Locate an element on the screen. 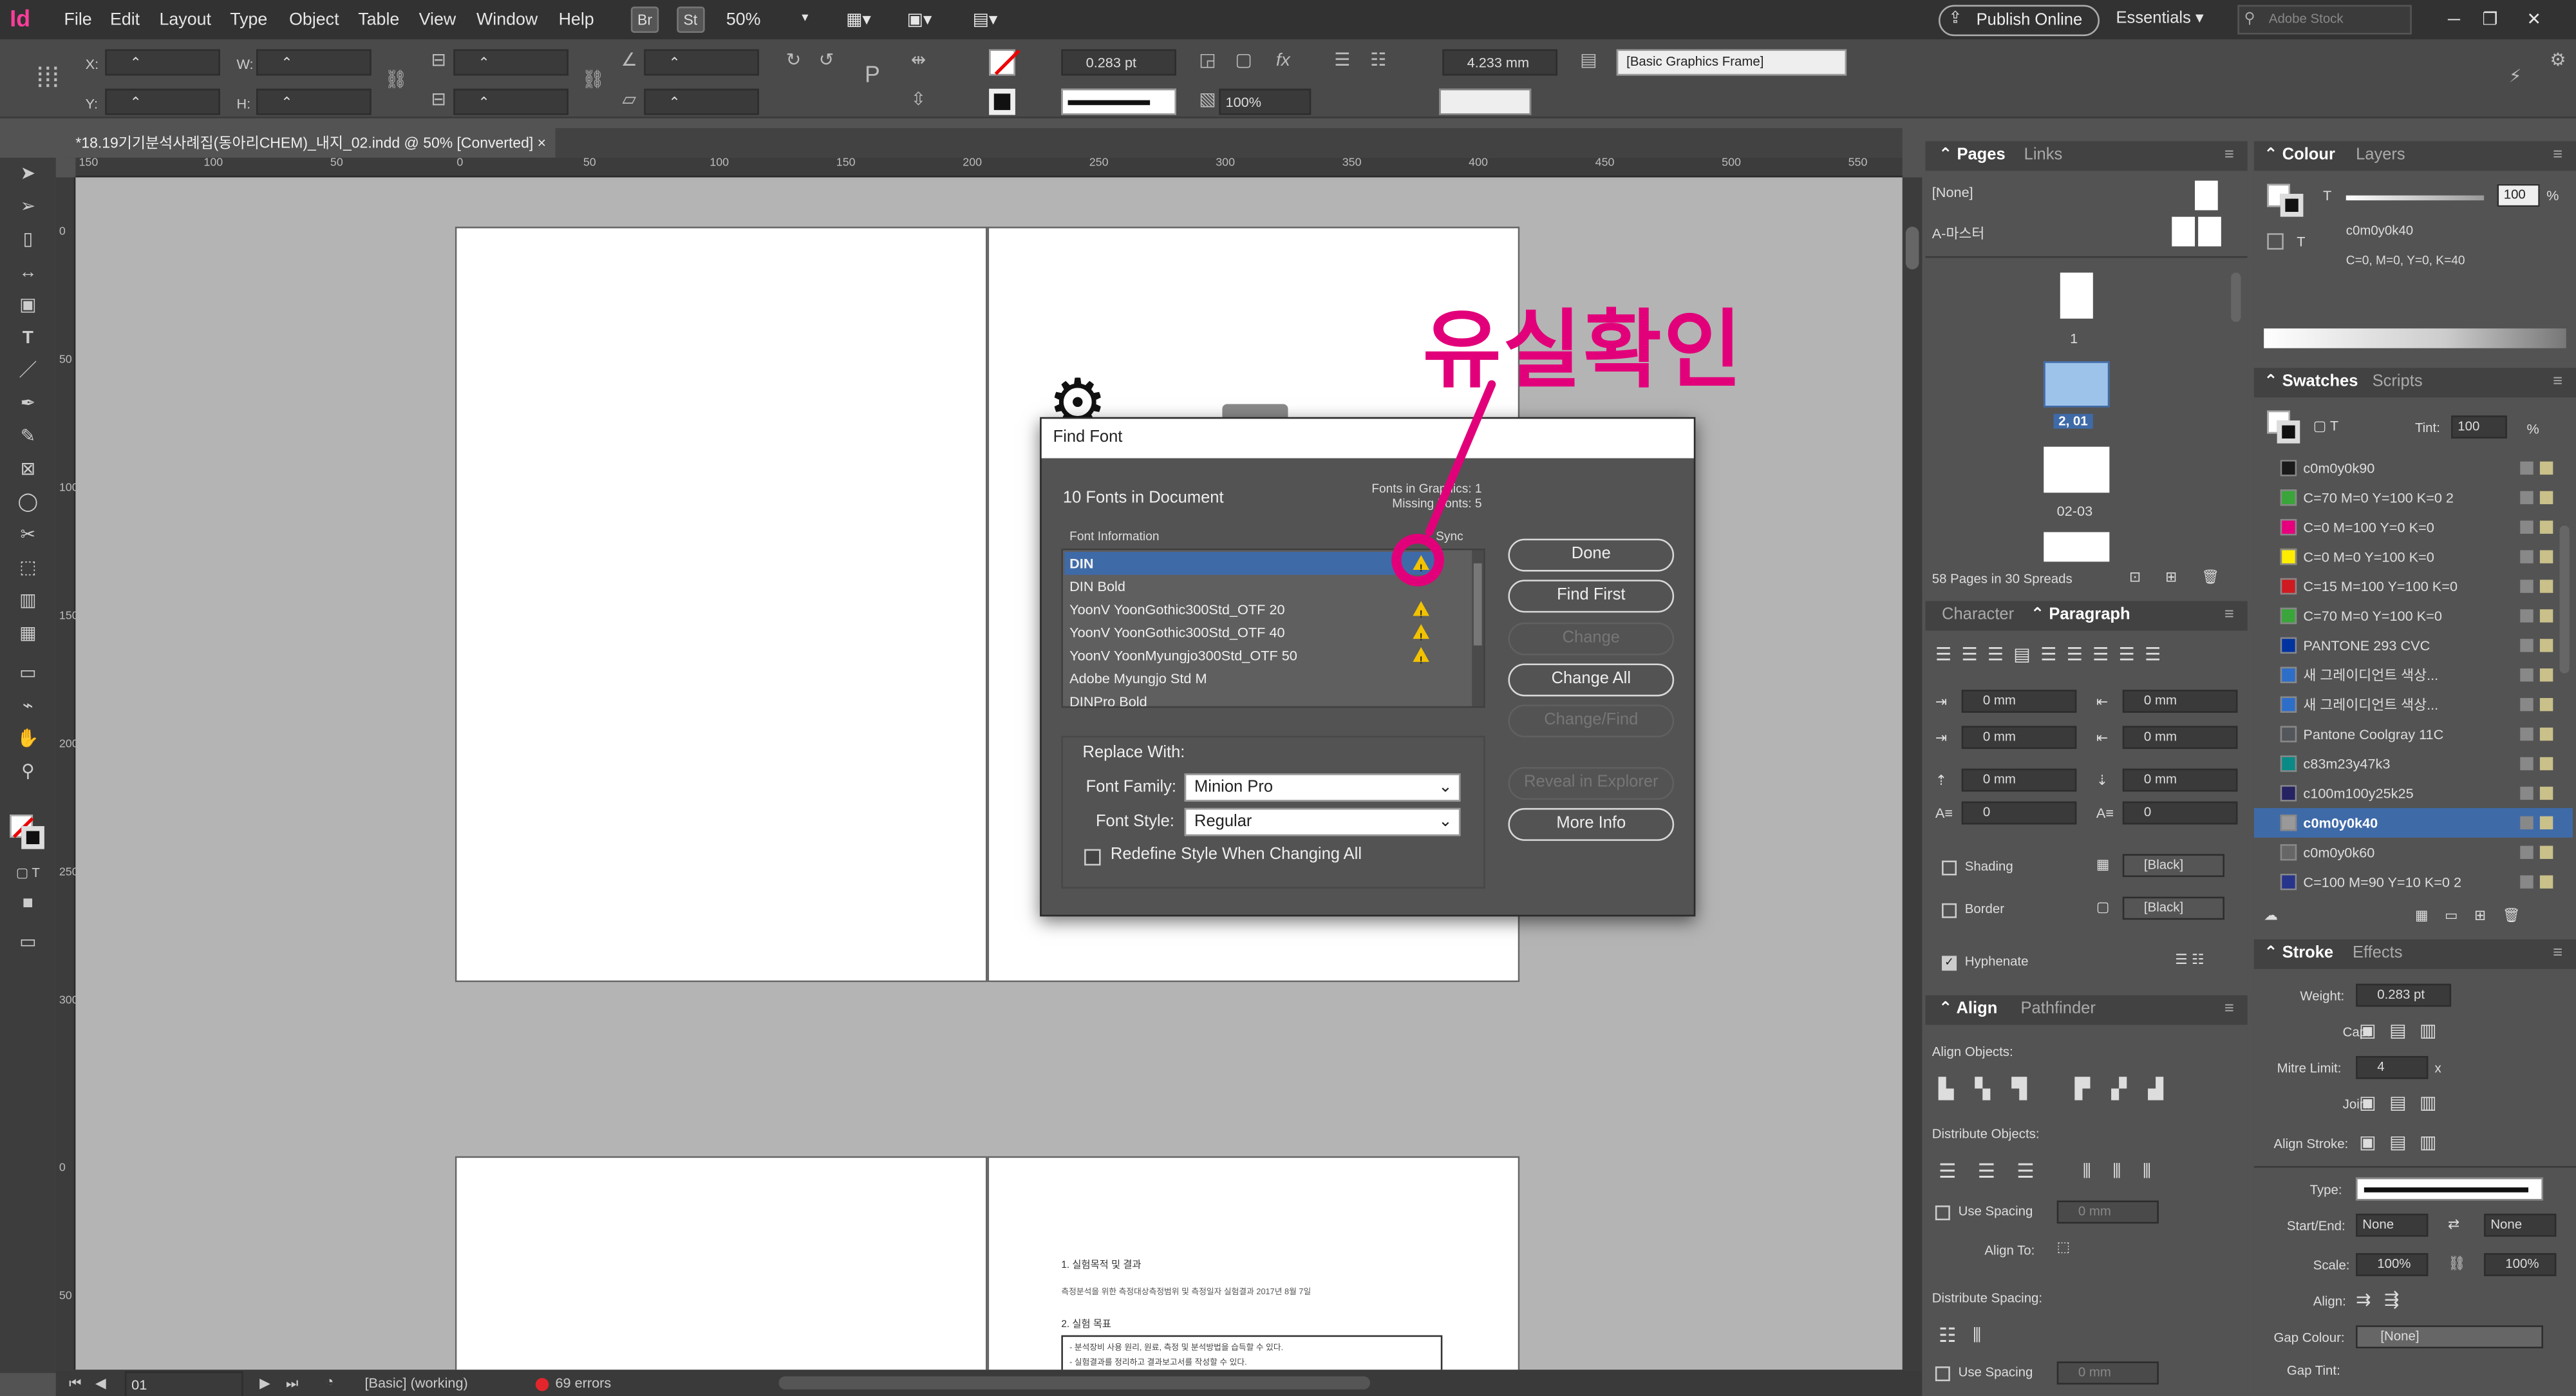 Image resolution: width=2576 pixels, height=1396 pixels. master-a: A-마스터 is located at coordinates (1958, 233).